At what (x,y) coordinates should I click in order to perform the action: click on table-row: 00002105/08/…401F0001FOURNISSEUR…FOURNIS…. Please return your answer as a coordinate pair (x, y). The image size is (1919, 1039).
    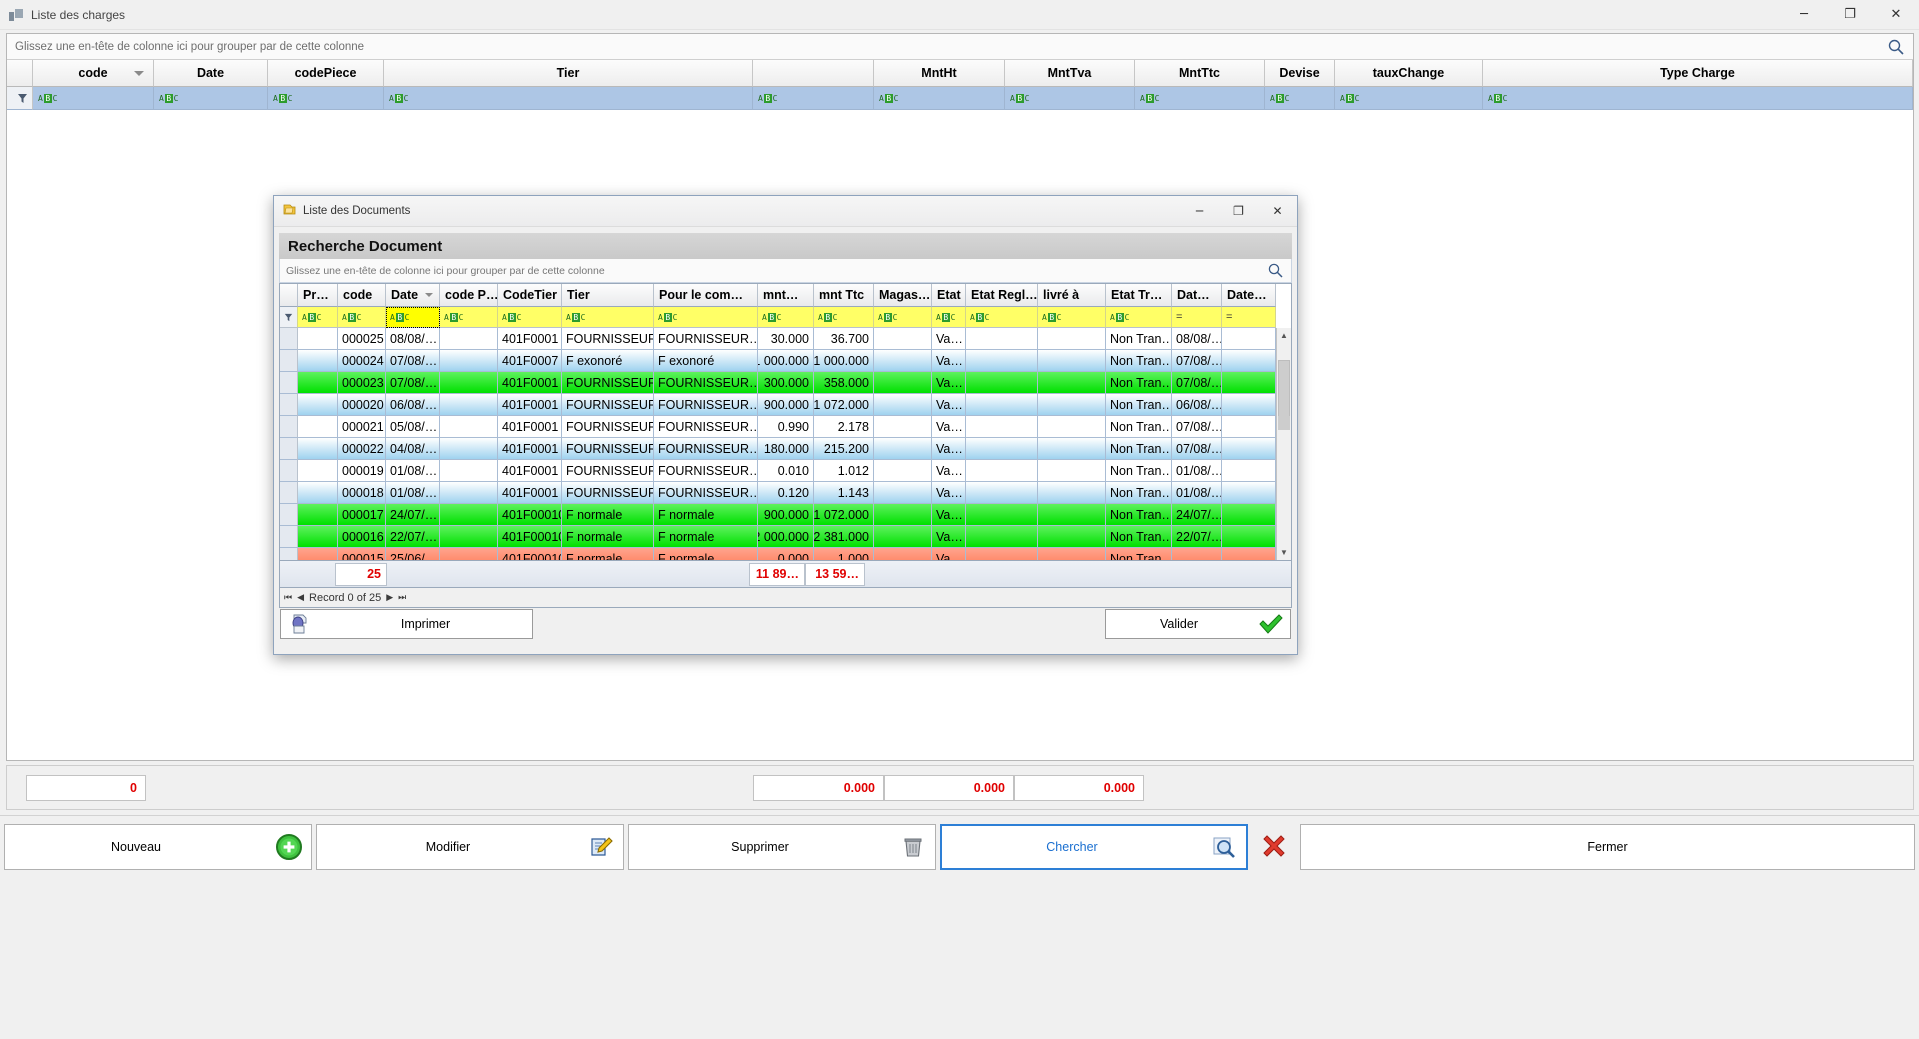
    Looking at the image, I should click on (785, 427).